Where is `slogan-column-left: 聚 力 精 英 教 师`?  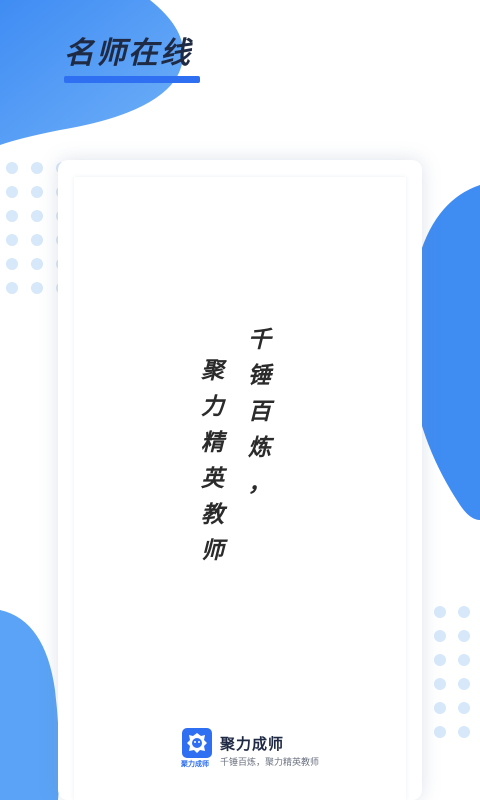 slogan-column-left: 聚 力 精 英 教 师 is located at coordinates (212, 461).